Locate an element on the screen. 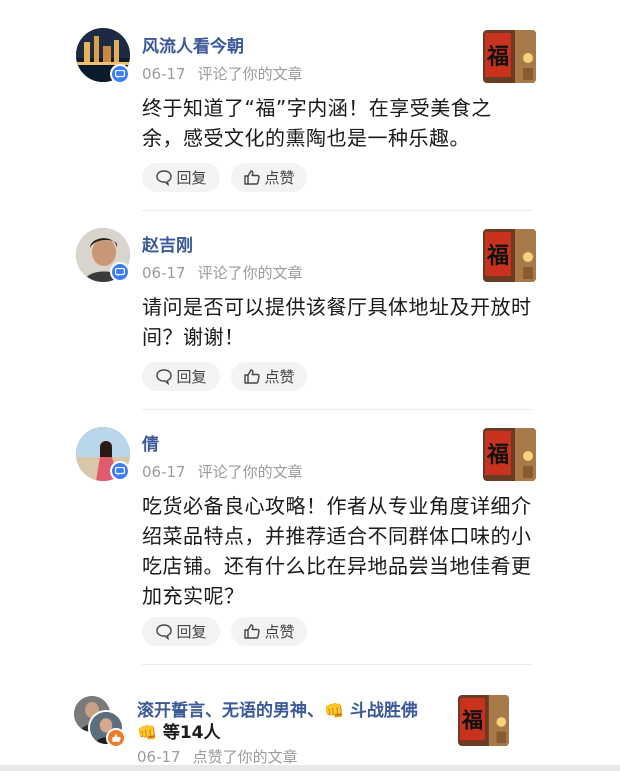 Image resolution: width=620 pixels, height=771 pixels. liker-name: 斗战胜佛 is located at coordinates (384, 711).